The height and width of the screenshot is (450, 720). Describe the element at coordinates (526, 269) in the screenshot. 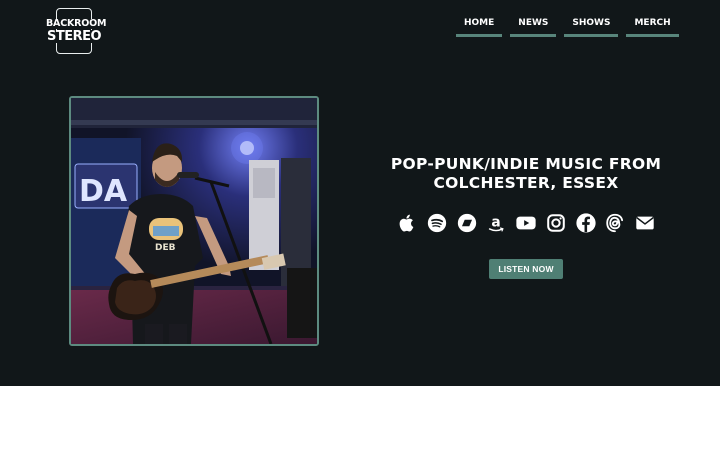

I see `listen-now-button: LISTEN NOW` at that location.